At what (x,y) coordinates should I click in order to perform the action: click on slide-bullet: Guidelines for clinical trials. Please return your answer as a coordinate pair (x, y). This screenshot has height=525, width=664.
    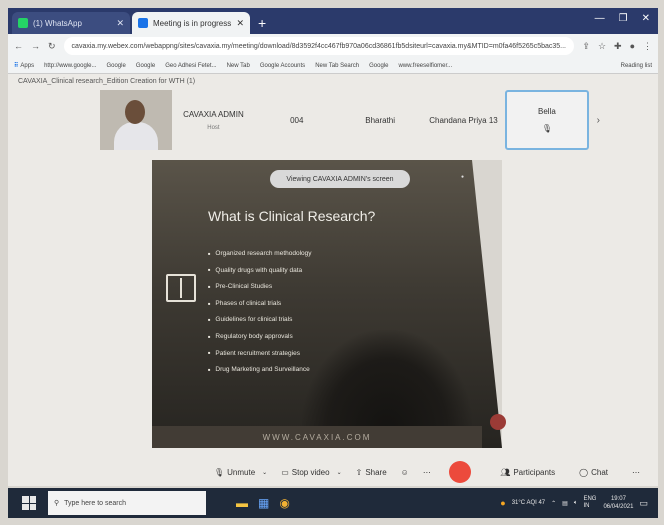
    Looking at the image, I should click on (260, 319).